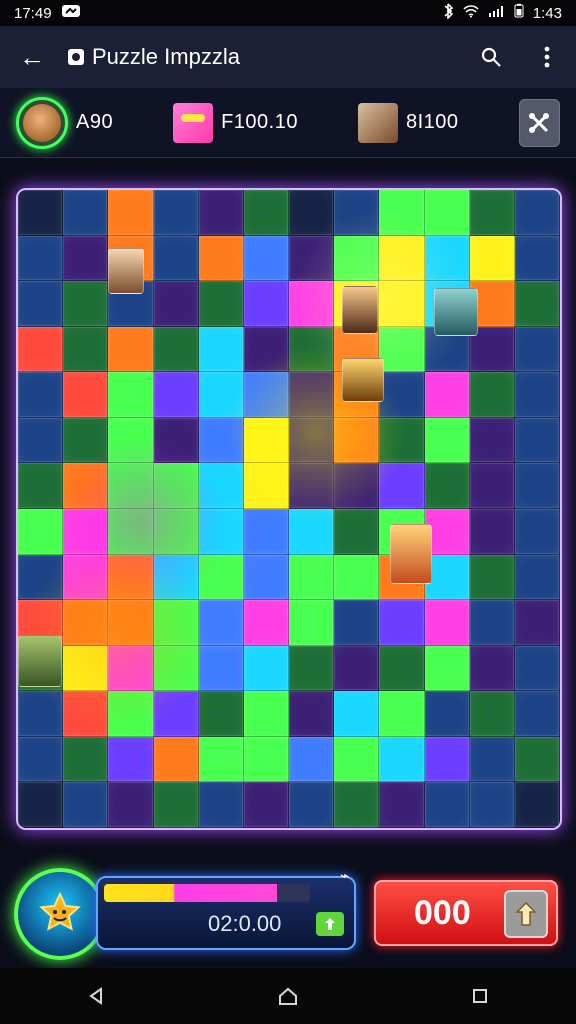  What do you see at coordinates (547, 57) in the screenshot?
I see `more-button` at bounding box center [547, 57].